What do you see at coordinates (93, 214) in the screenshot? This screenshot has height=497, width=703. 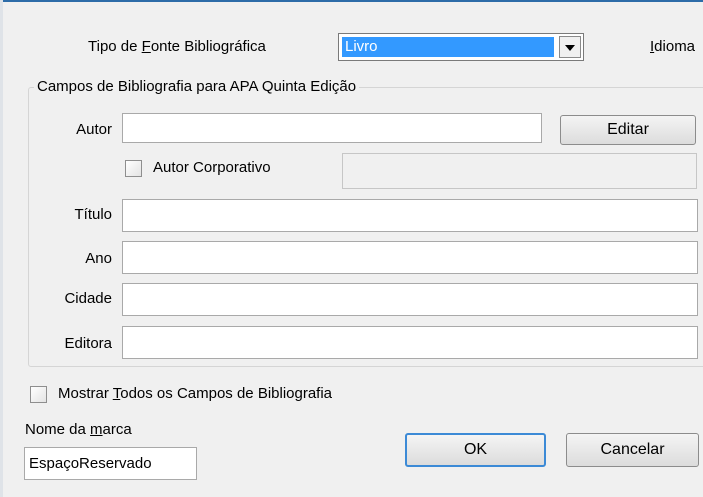 I see `title-label: Título` at bounding box center [93, 214].